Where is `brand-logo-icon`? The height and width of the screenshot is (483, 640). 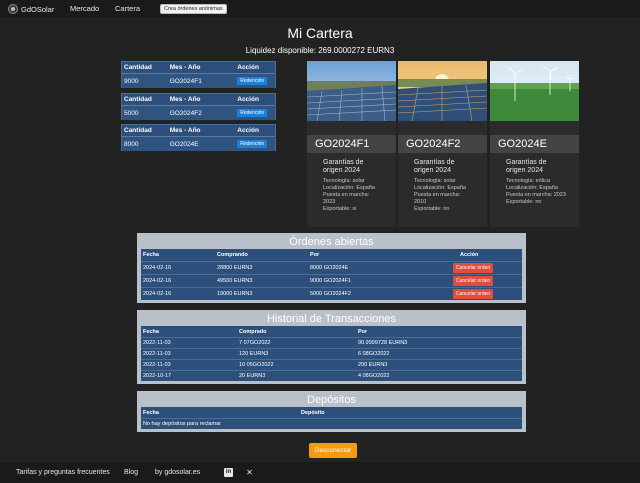 brand-logo-icon is located at coordinates (13, 9).